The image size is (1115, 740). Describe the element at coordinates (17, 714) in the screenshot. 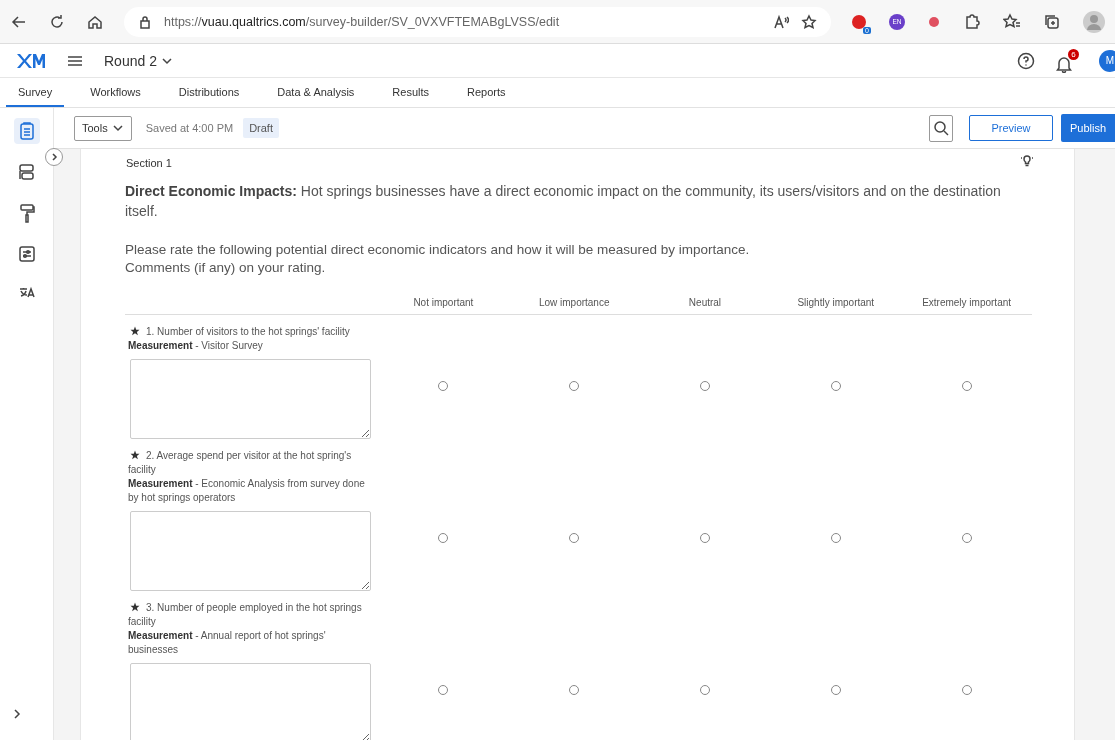

I see `expand-icon` at that location.